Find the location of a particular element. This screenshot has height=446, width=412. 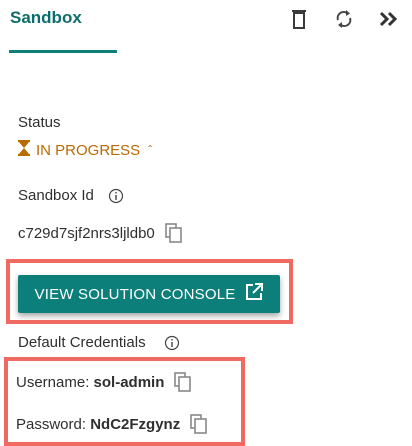

status-marker: ˆ is located at coordinates (150, 150).